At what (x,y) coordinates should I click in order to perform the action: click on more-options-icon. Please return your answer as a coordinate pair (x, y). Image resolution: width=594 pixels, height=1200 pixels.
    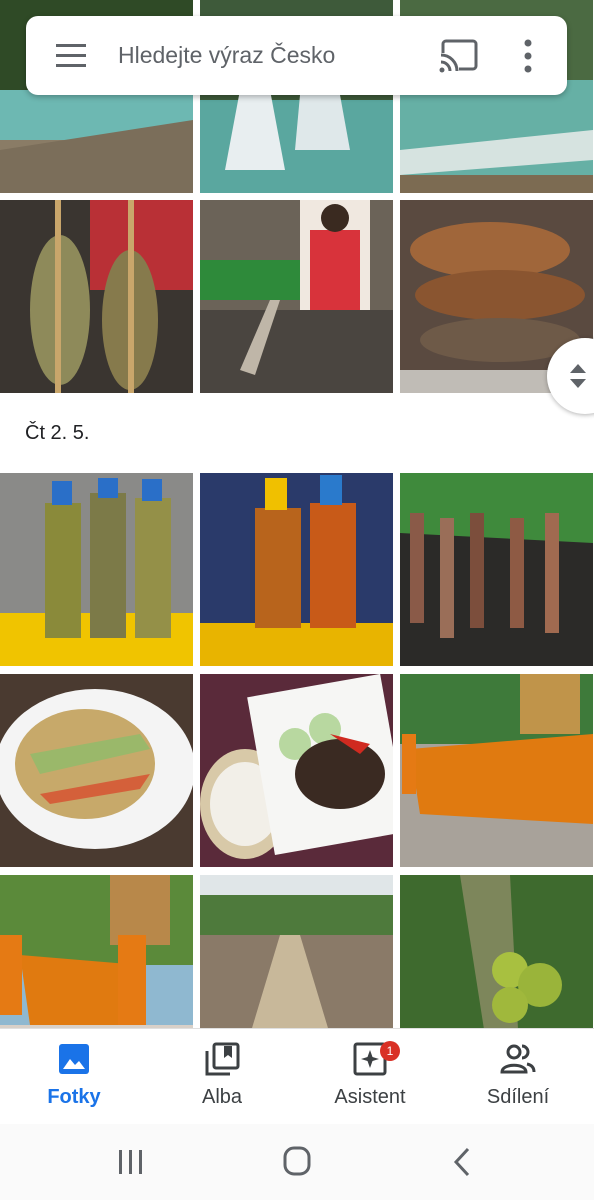
    Looking at the image, I should click on (528, 56).